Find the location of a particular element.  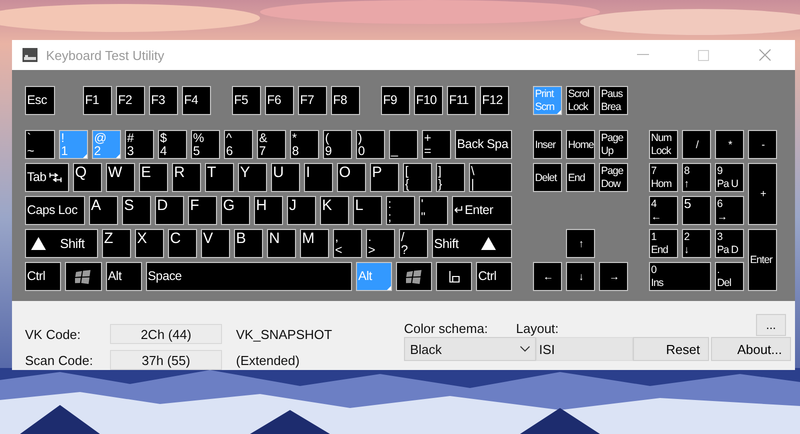

keyboard-key: [ { is located at coordinates (417, 177).